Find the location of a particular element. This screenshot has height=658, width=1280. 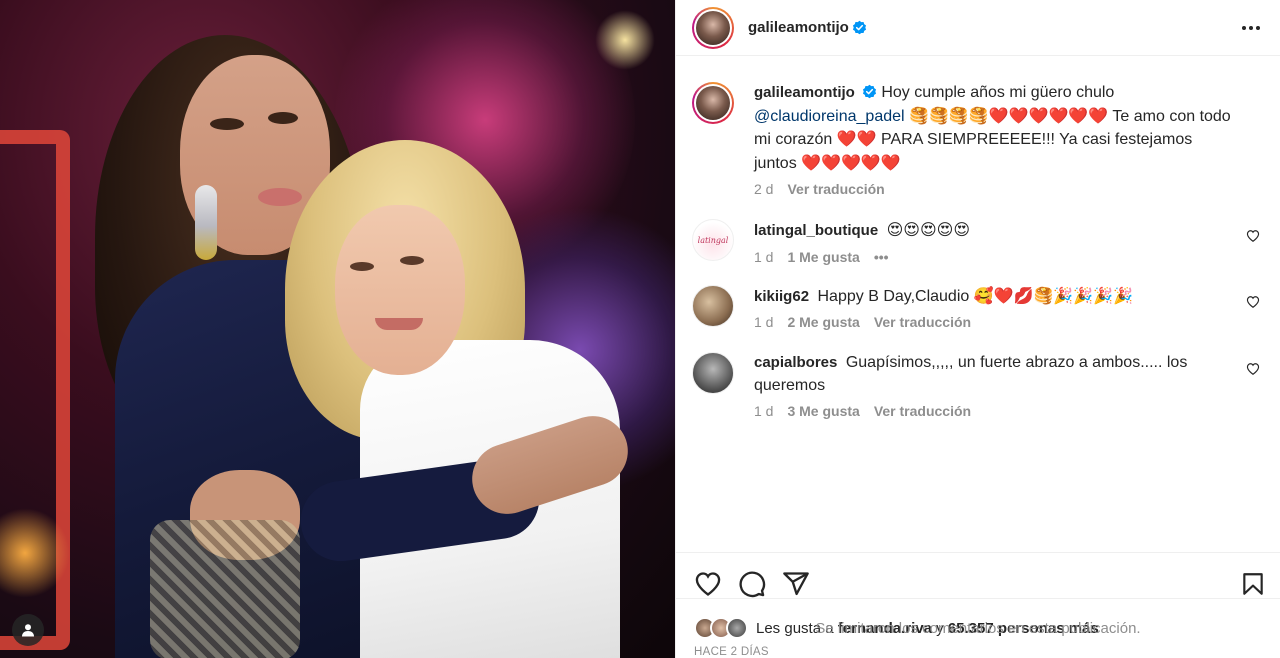

author-username: galileamontijo is located at coordinates (798, 27).